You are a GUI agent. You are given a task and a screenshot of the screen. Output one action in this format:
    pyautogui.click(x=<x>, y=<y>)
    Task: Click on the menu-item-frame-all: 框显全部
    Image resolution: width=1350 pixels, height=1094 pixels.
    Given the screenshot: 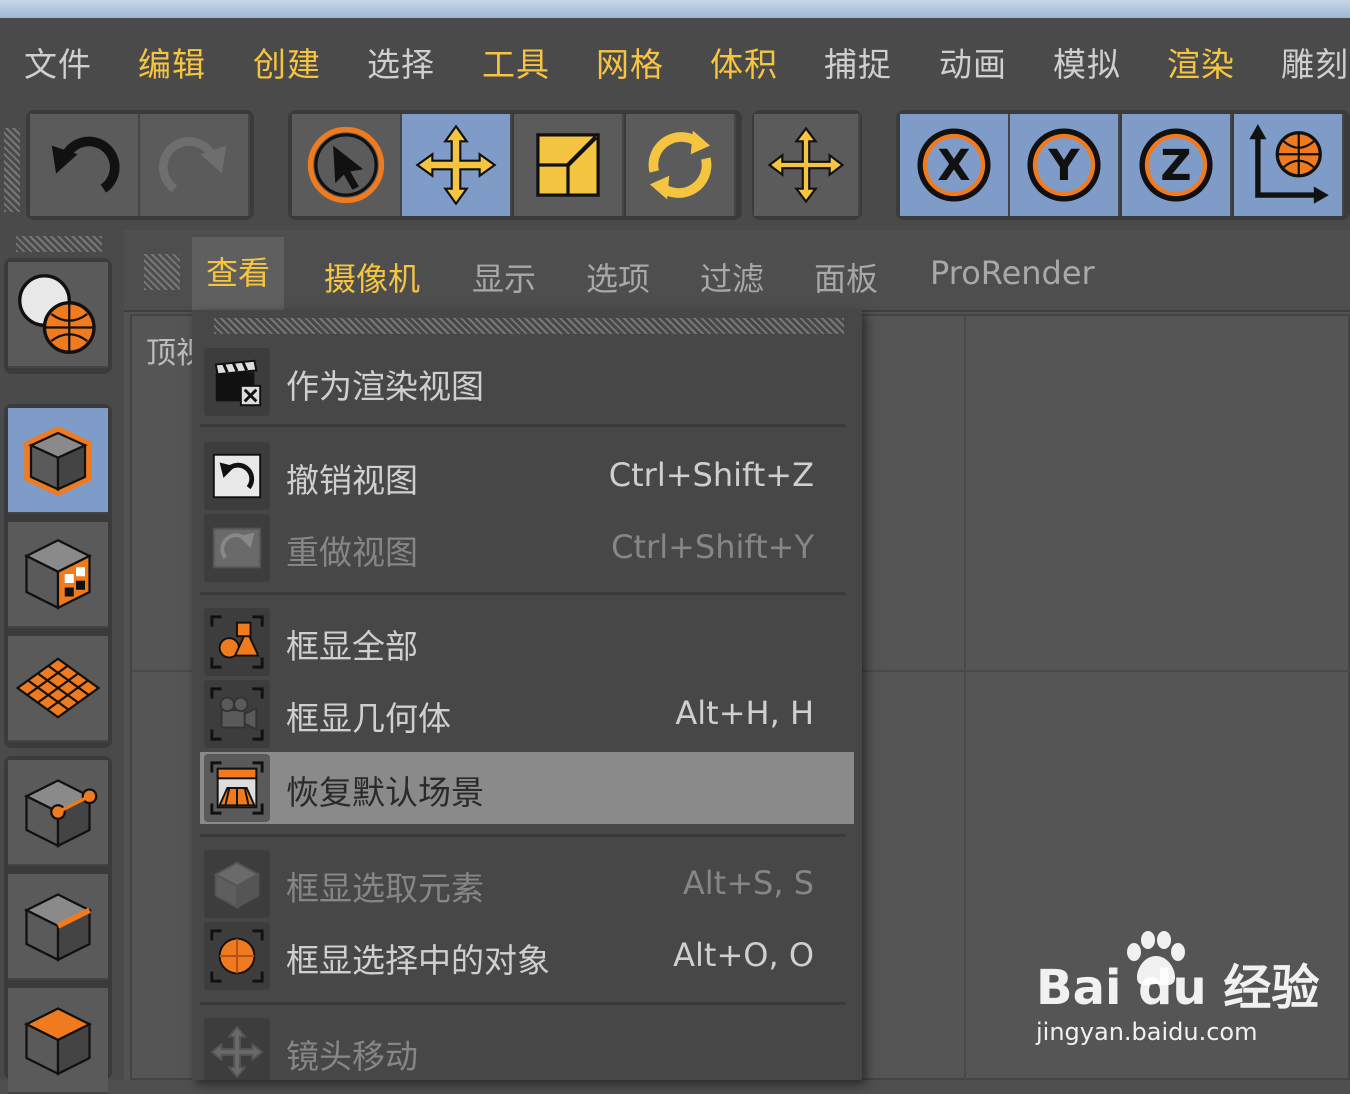 What is the action you would take?
    pyautogui.click(x=527, y=642)
    